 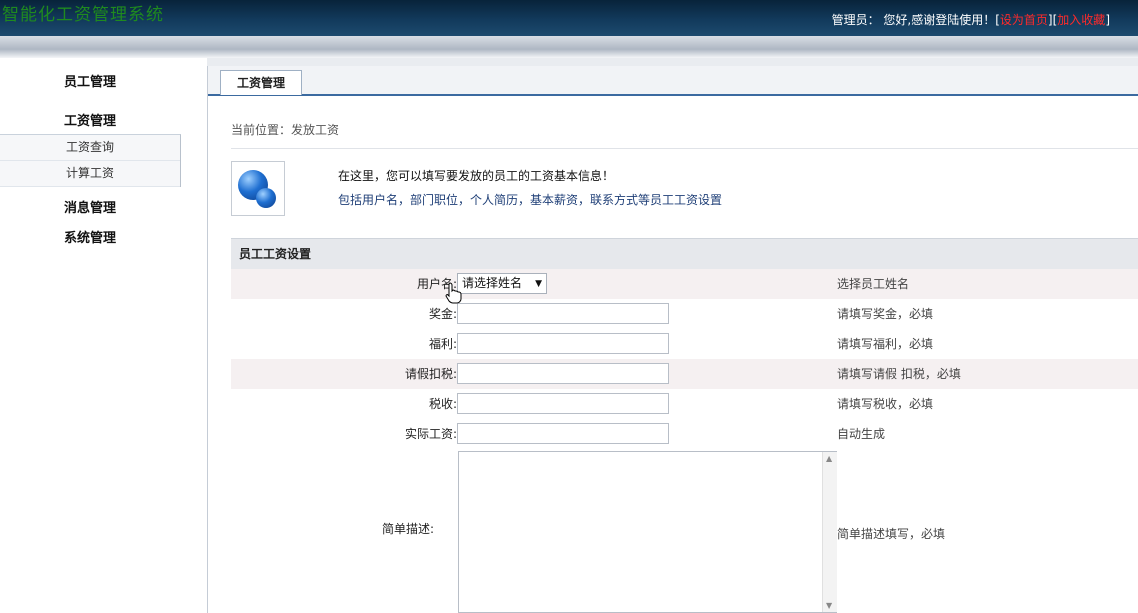 I want to click on description-hint: 简单描述填写，必填, so click(x=891, y=534).